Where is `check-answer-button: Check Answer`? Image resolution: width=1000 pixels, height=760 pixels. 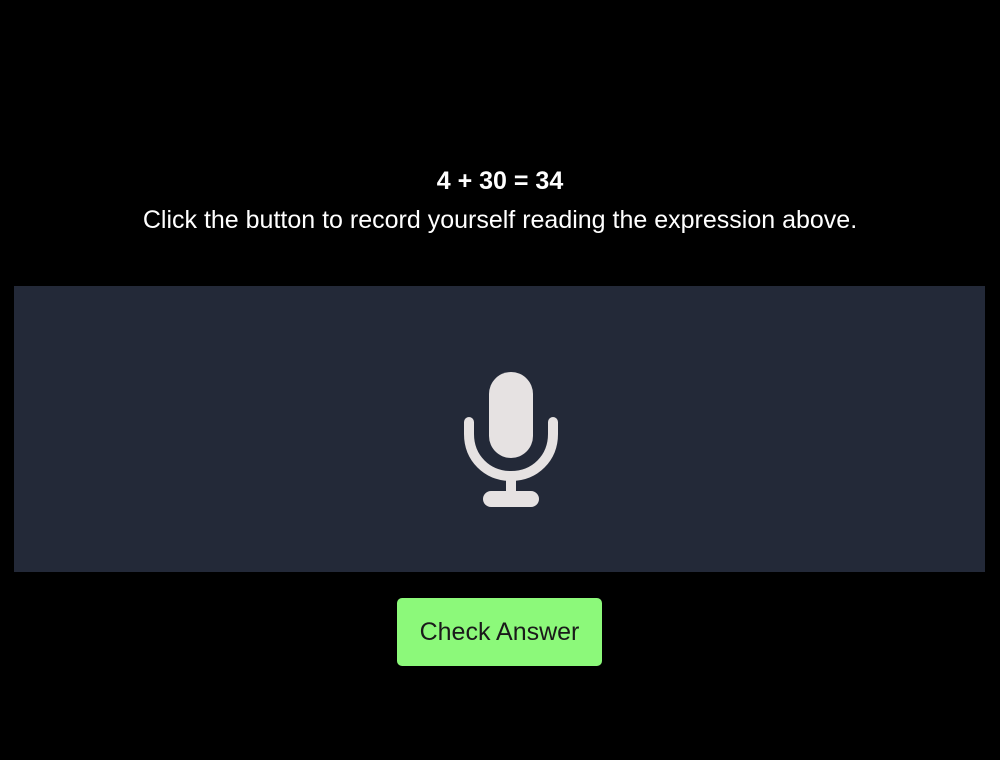
check-answer-button: Check Answer is located at coordinates (499, 632).